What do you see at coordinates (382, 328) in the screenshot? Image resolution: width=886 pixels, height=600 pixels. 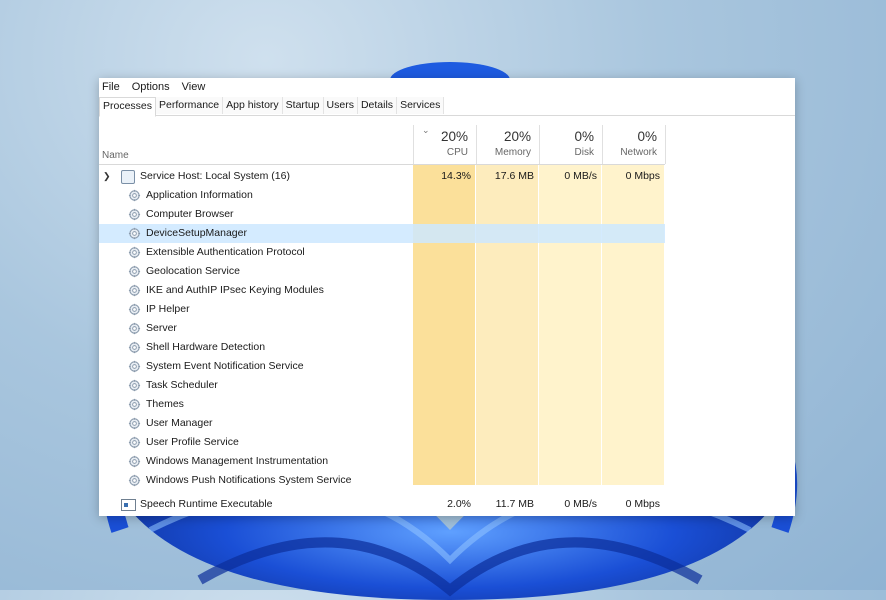 I see `service-row: Server` at bounding box center [382, 328].